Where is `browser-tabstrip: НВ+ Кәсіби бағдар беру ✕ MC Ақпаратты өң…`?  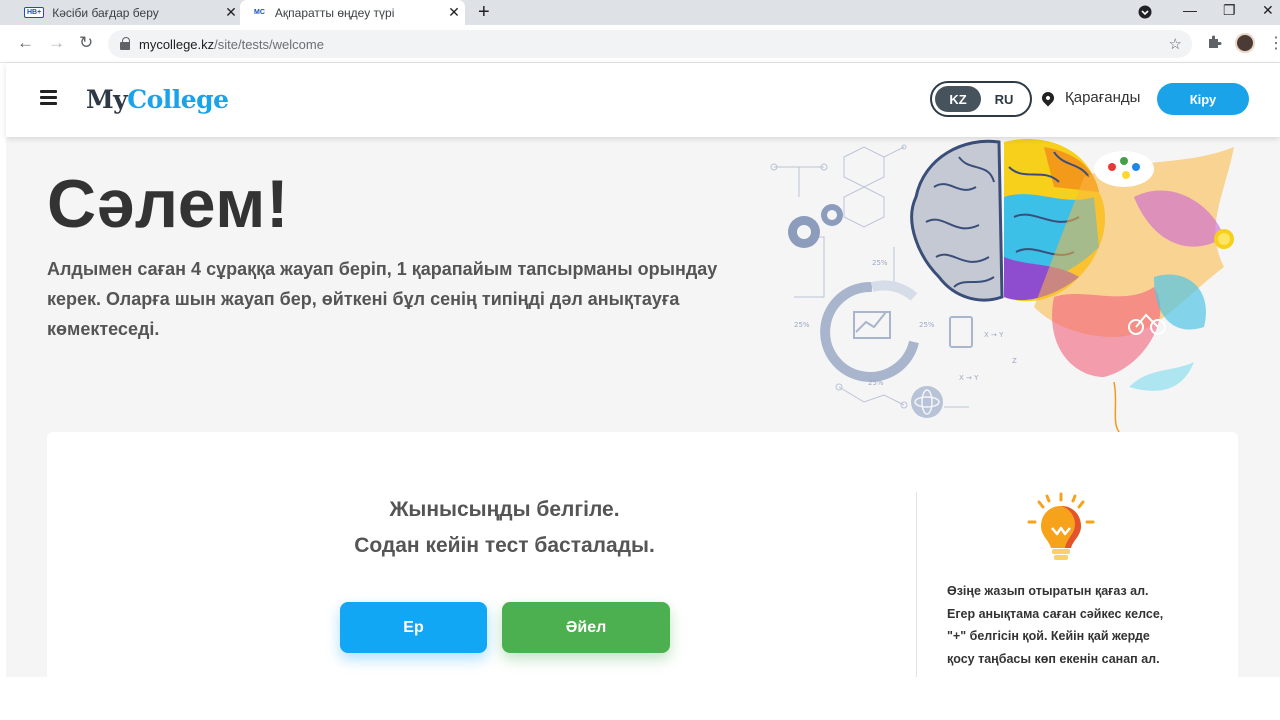
browser-tabstrip: НВ+ Кәсіби бағдар беру ✕ MC Ақпаратты өң… is located at coordinates (640, 12).